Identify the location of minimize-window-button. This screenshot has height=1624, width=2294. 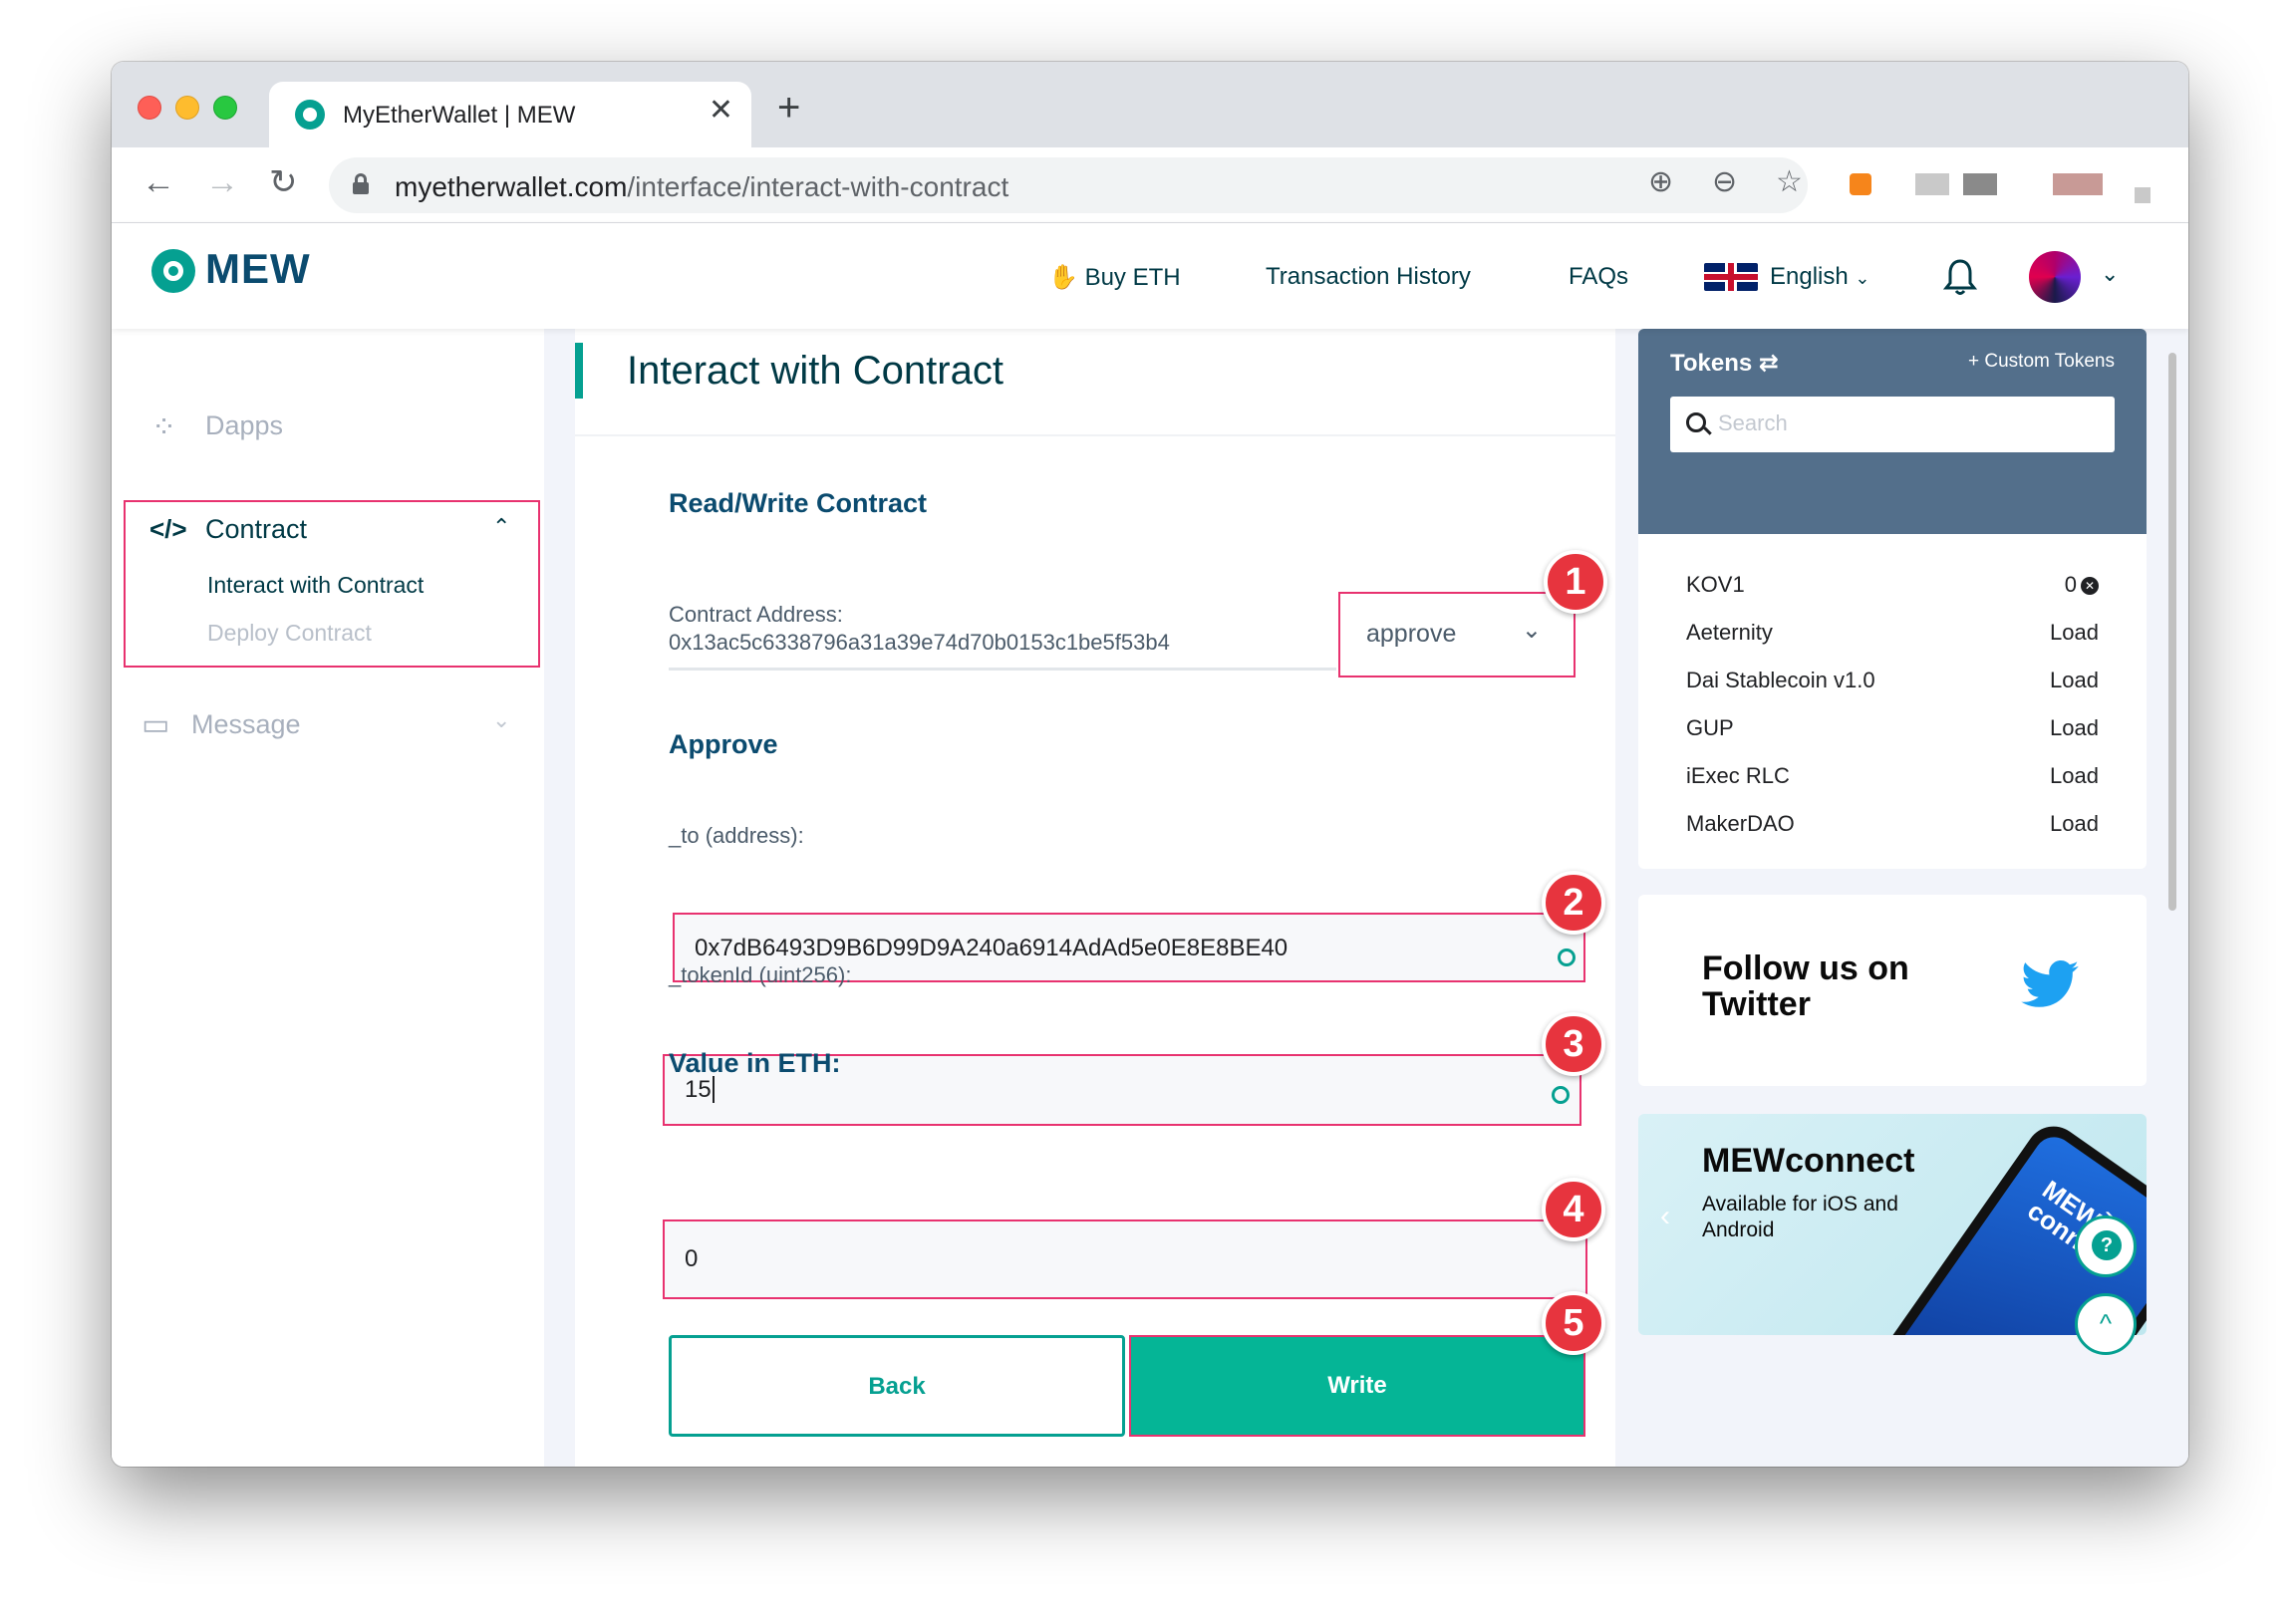
(187, 108).